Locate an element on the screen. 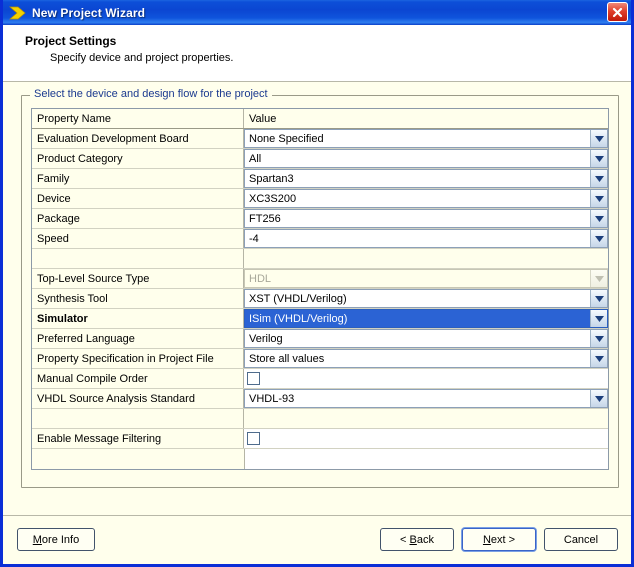  property-value-cell: -4 is located at coordinates (426, 238).